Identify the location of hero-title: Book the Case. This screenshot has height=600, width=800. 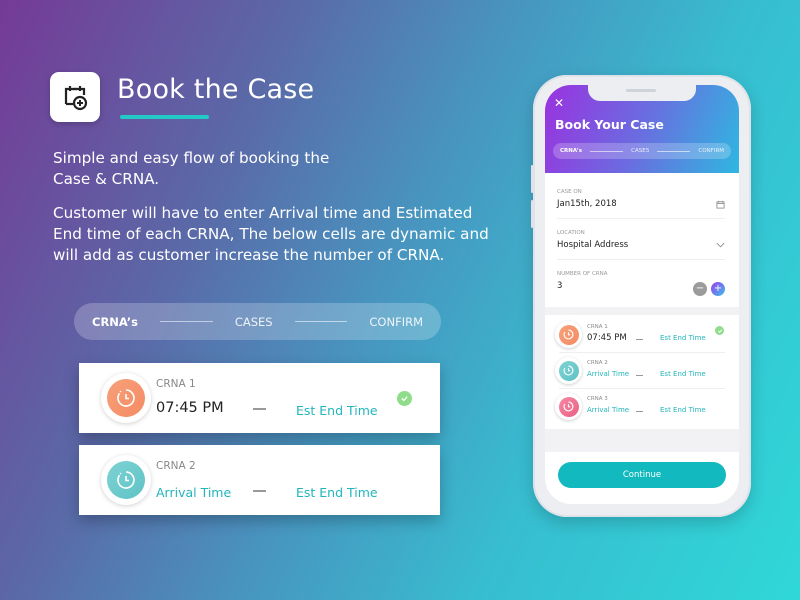
(216, 89).